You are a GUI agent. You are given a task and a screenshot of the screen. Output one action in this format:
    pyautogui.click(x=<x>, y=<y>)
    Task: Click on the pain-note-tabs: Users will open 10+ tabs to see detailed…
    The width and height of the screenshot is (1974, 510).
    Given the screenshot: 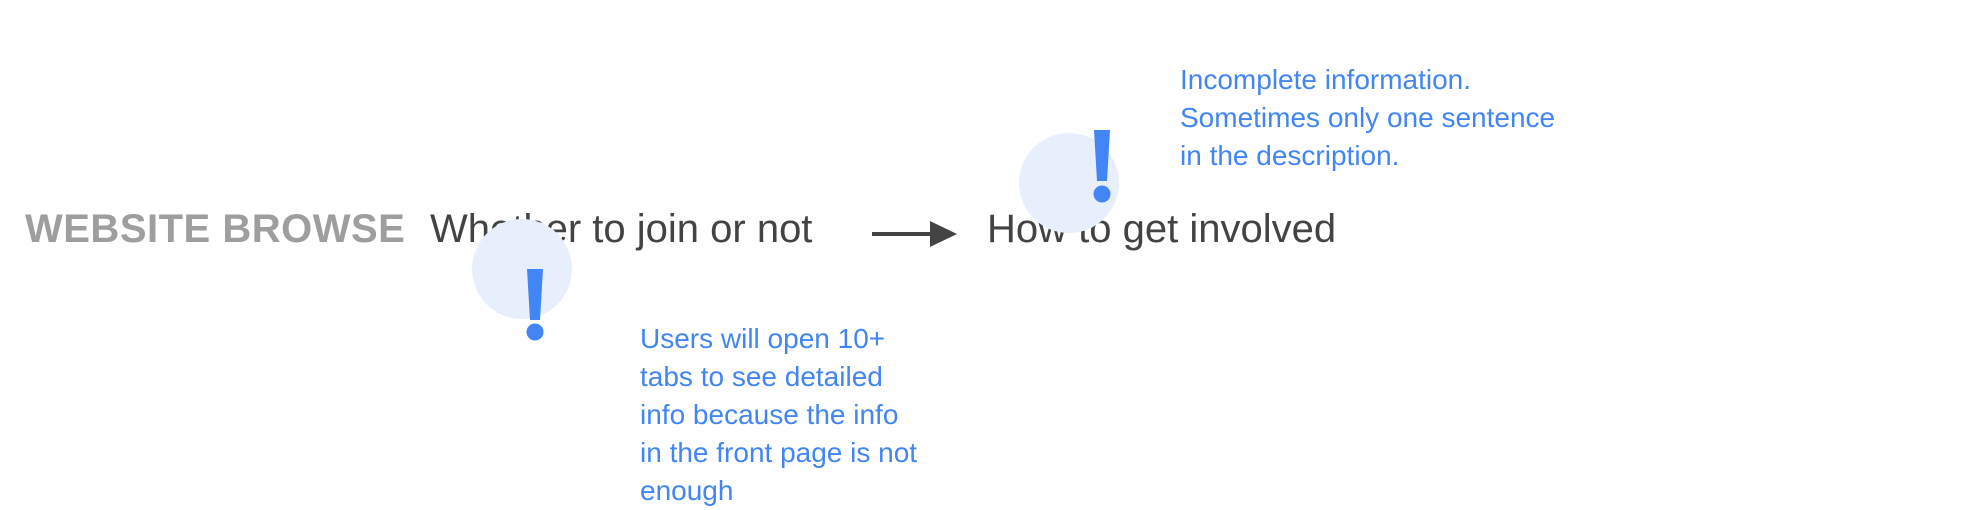 What is the action you would take?
    pyautogui.click(x=778, y=415)
    